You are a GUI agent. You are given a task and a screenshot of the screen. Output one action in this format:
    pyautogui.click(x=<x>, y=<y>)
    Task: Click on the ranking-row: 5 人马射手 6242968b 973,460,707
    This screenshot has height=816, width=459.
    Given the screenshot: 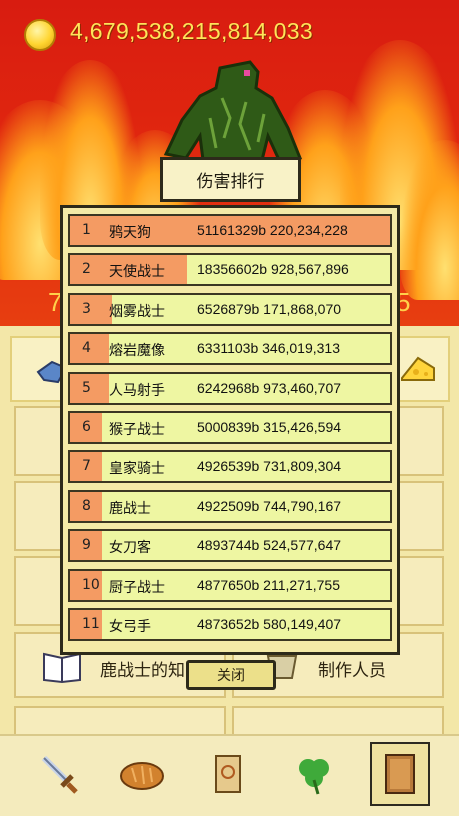 What is the action you would take?
    pyautogui.click(x=230, y=388)
    